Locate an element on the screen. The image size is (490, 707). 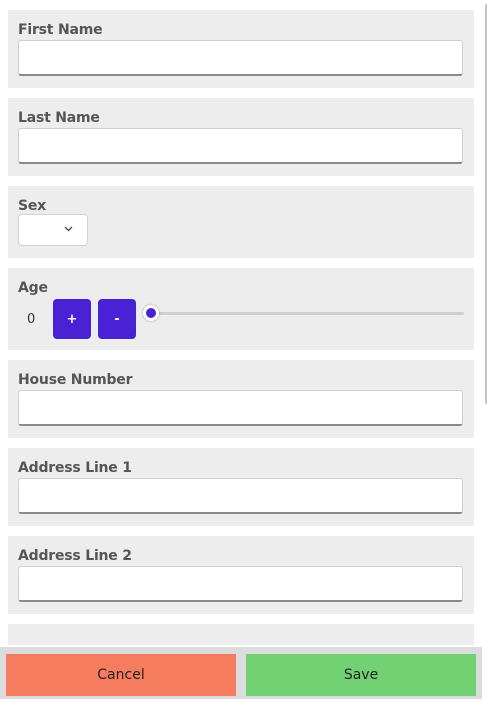
footer: Cancel Save is located at coordinates (241, 676).